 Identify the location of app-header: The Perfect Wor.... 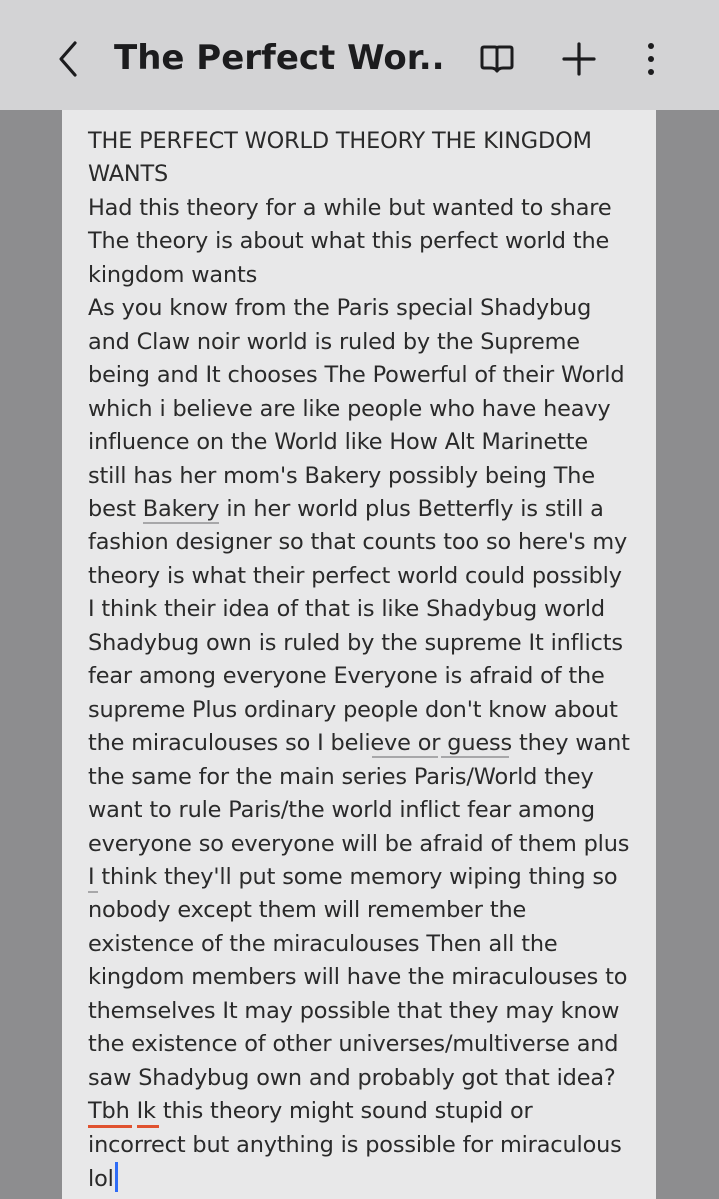
(359, 55).